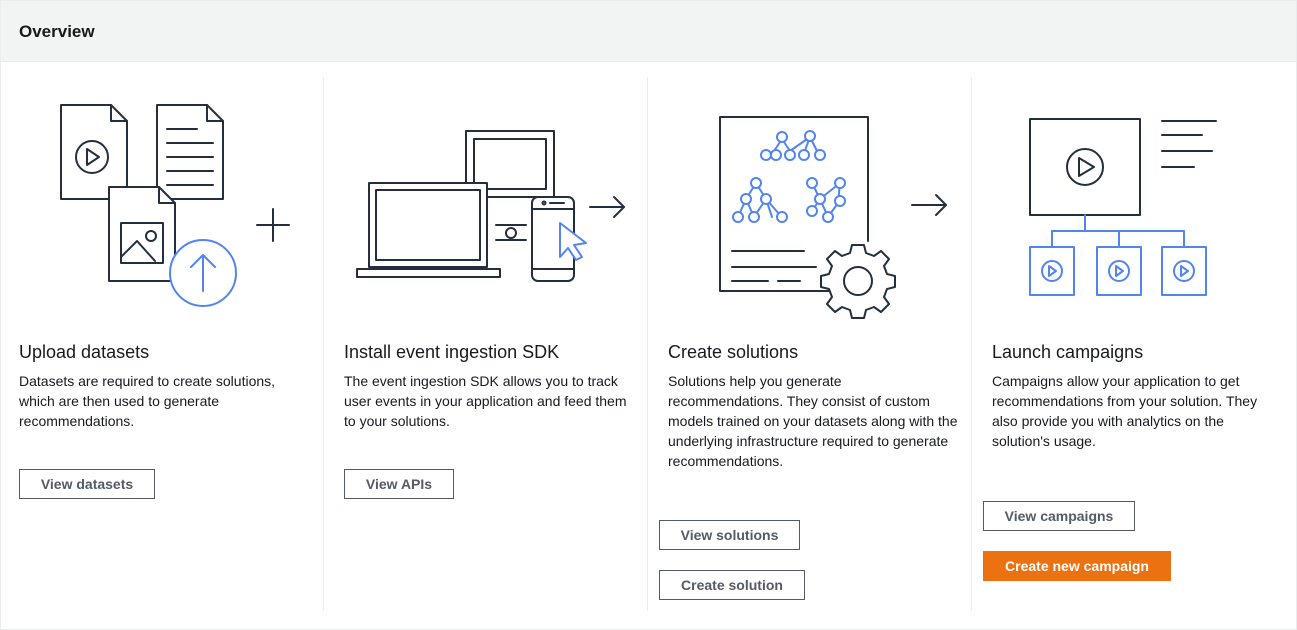  I want to click on install-sdk-illustration, so click(490, 206).